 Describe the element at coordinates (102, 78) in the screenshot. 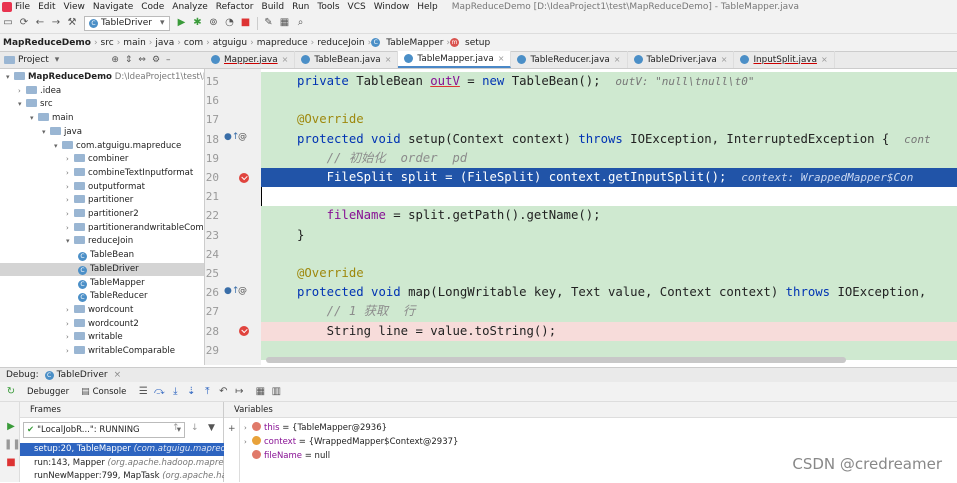

I see `tree-item: ▾ MapReduceDemo D:\IdeaProject1\test\M` at that location.